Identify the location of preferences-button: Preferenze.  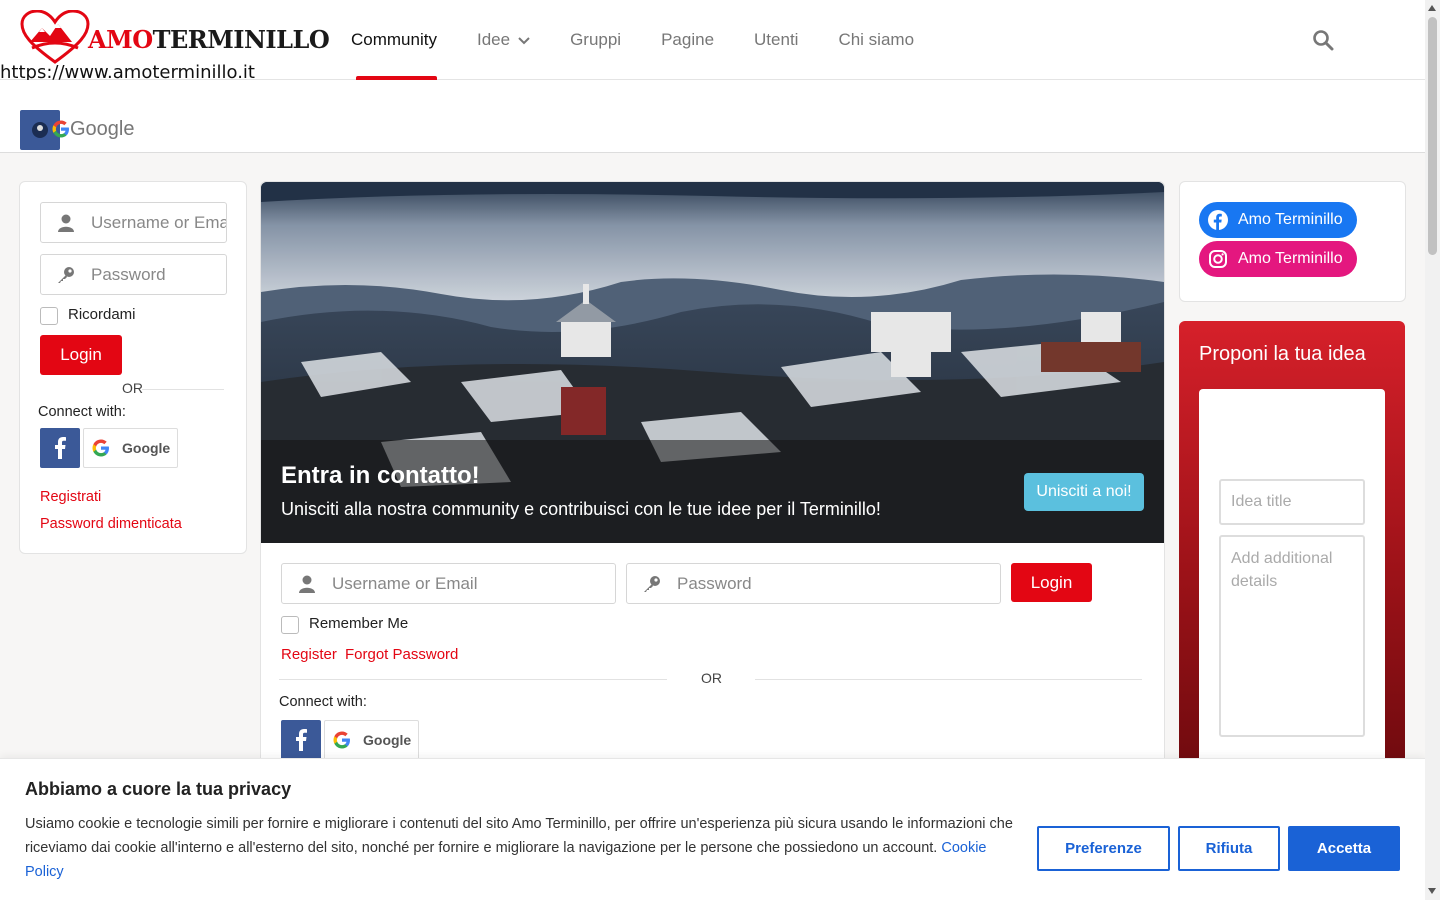
(1103, 848).